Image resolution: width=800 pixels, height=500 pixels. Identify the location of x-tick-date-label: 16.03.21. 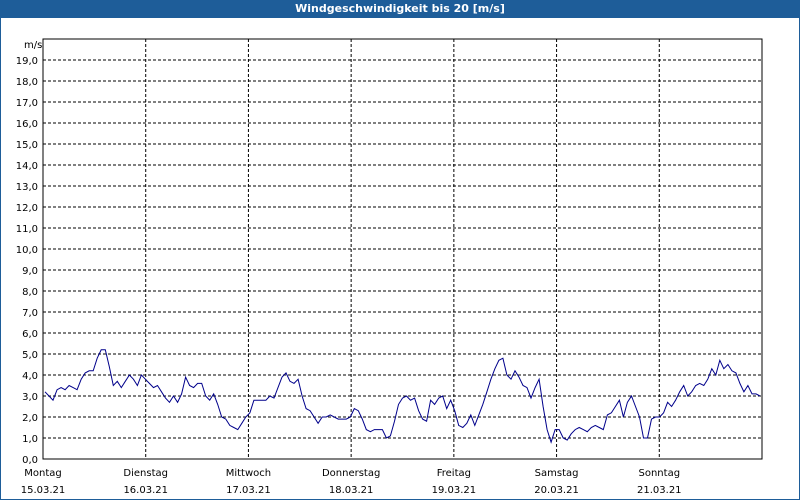
(145, 490).